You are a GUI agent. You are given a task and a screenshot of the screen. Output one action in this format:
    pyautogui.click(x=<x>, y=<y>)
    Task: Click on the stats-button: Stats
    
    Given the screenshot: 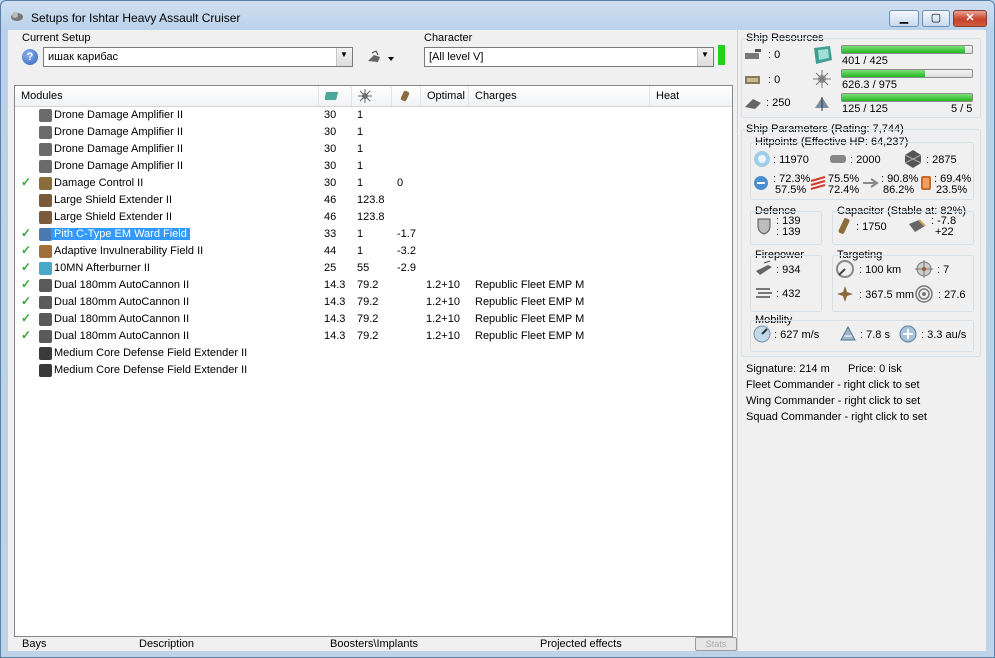 What is the action you would take?
    pyautogui.click(x=716, y=644)
    